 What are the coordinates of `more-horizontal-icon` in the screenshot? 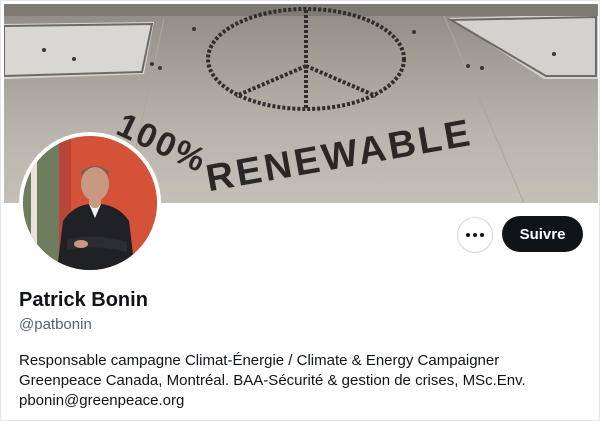 It's located at (475, 235).